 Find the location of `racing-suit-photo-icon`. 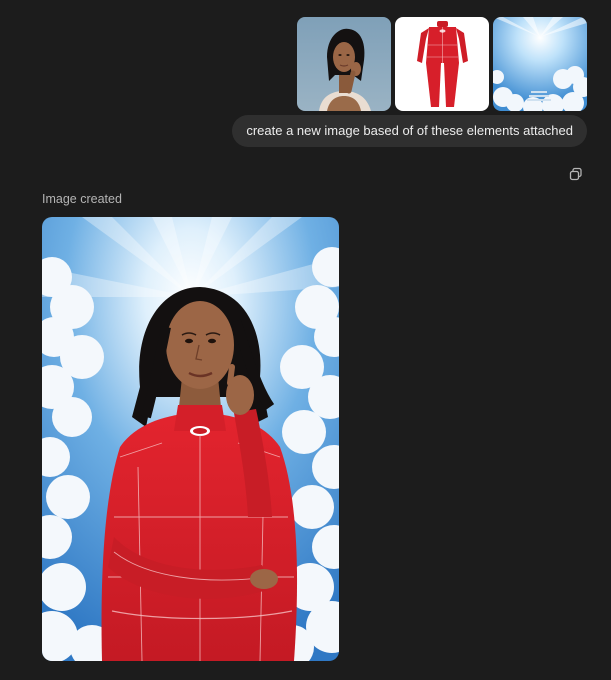

racing-suit-photo-icon is located at coordinates (442, 64).